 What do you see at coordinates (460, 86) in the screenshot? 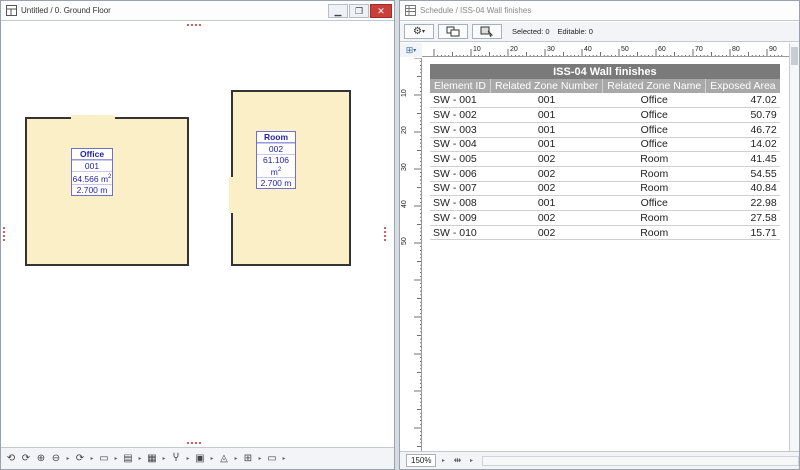
I see `column-header-element-id: Element ID` at bounding box center [460, 86].